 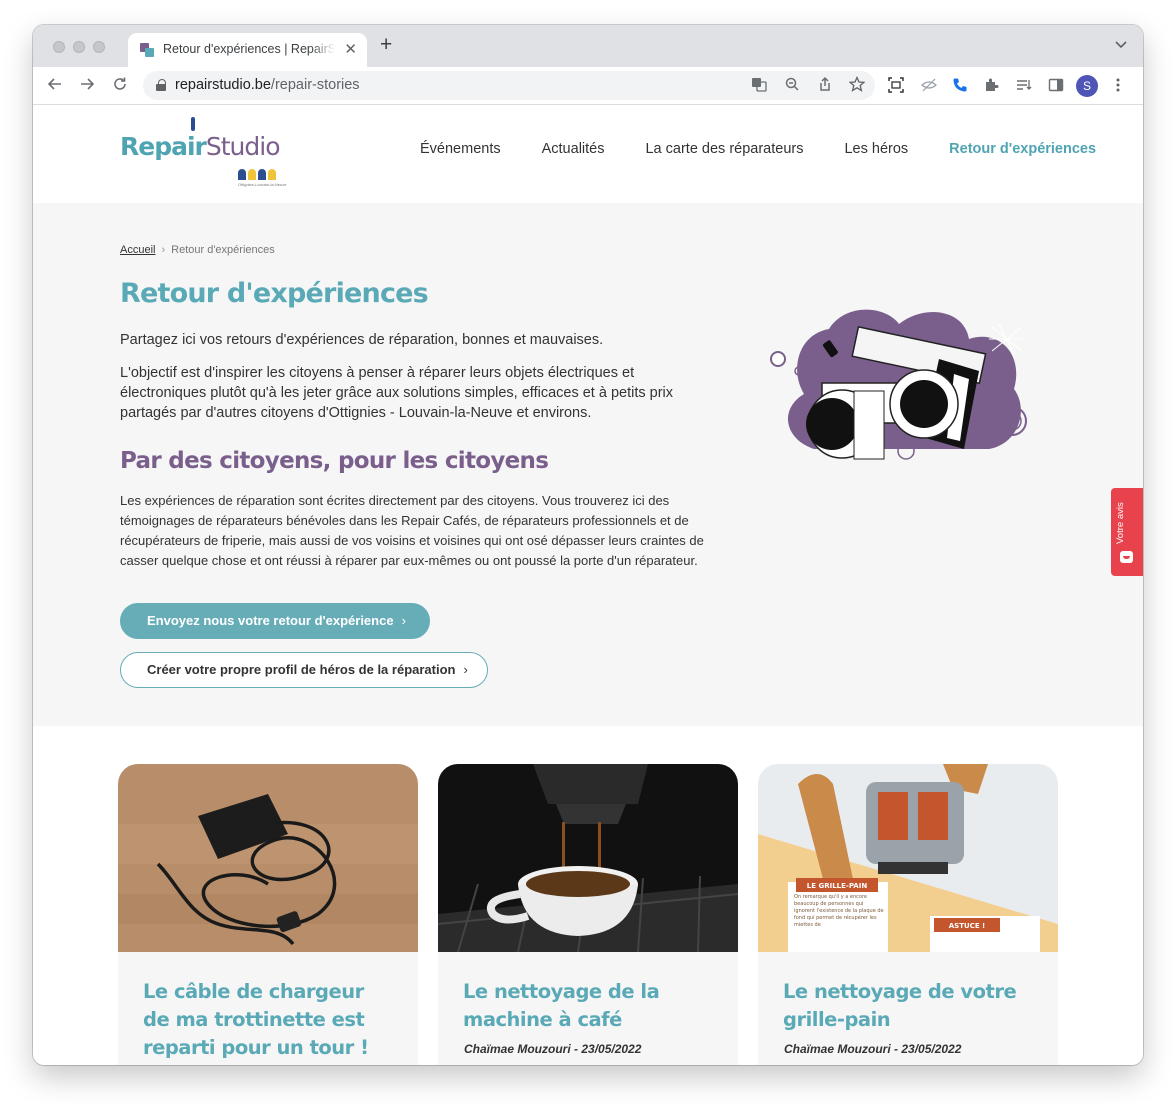 I want to click on charger-cable-photo, so click(x=268, y=858).